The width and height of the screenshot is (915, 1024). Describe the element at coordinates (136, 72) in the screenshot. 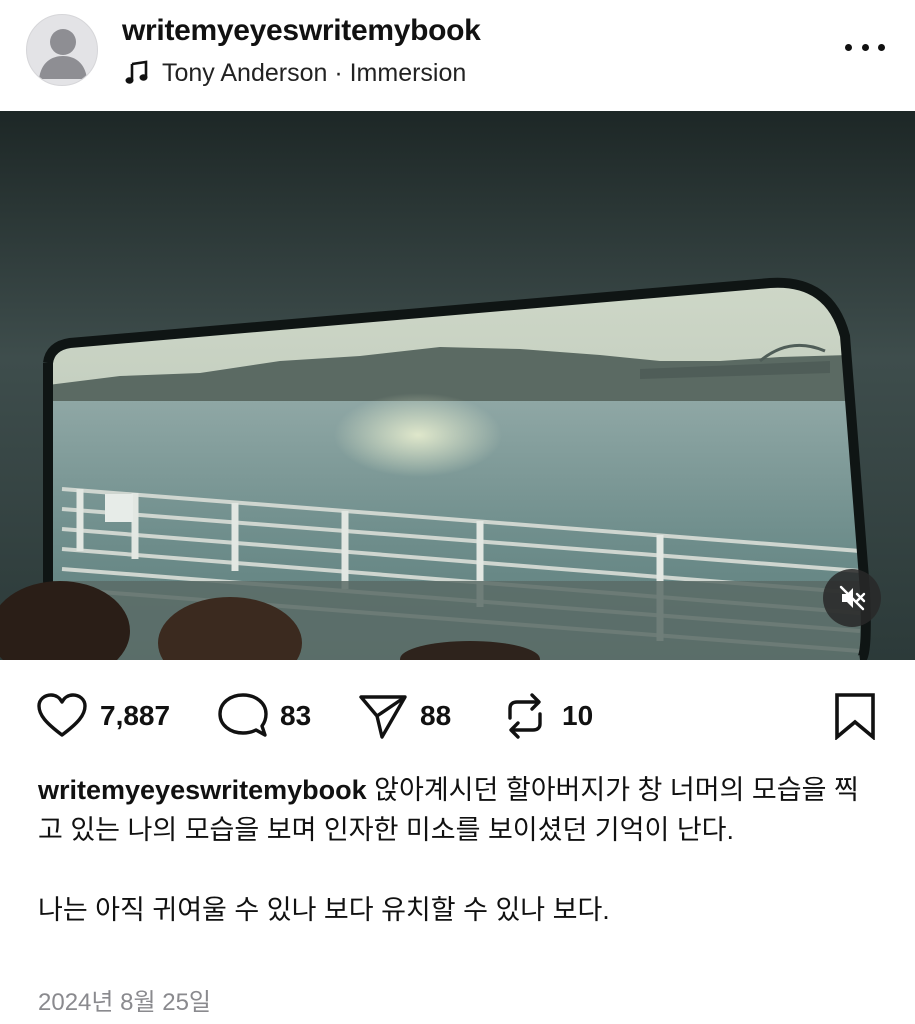

I see `music-note-icon` at that location.